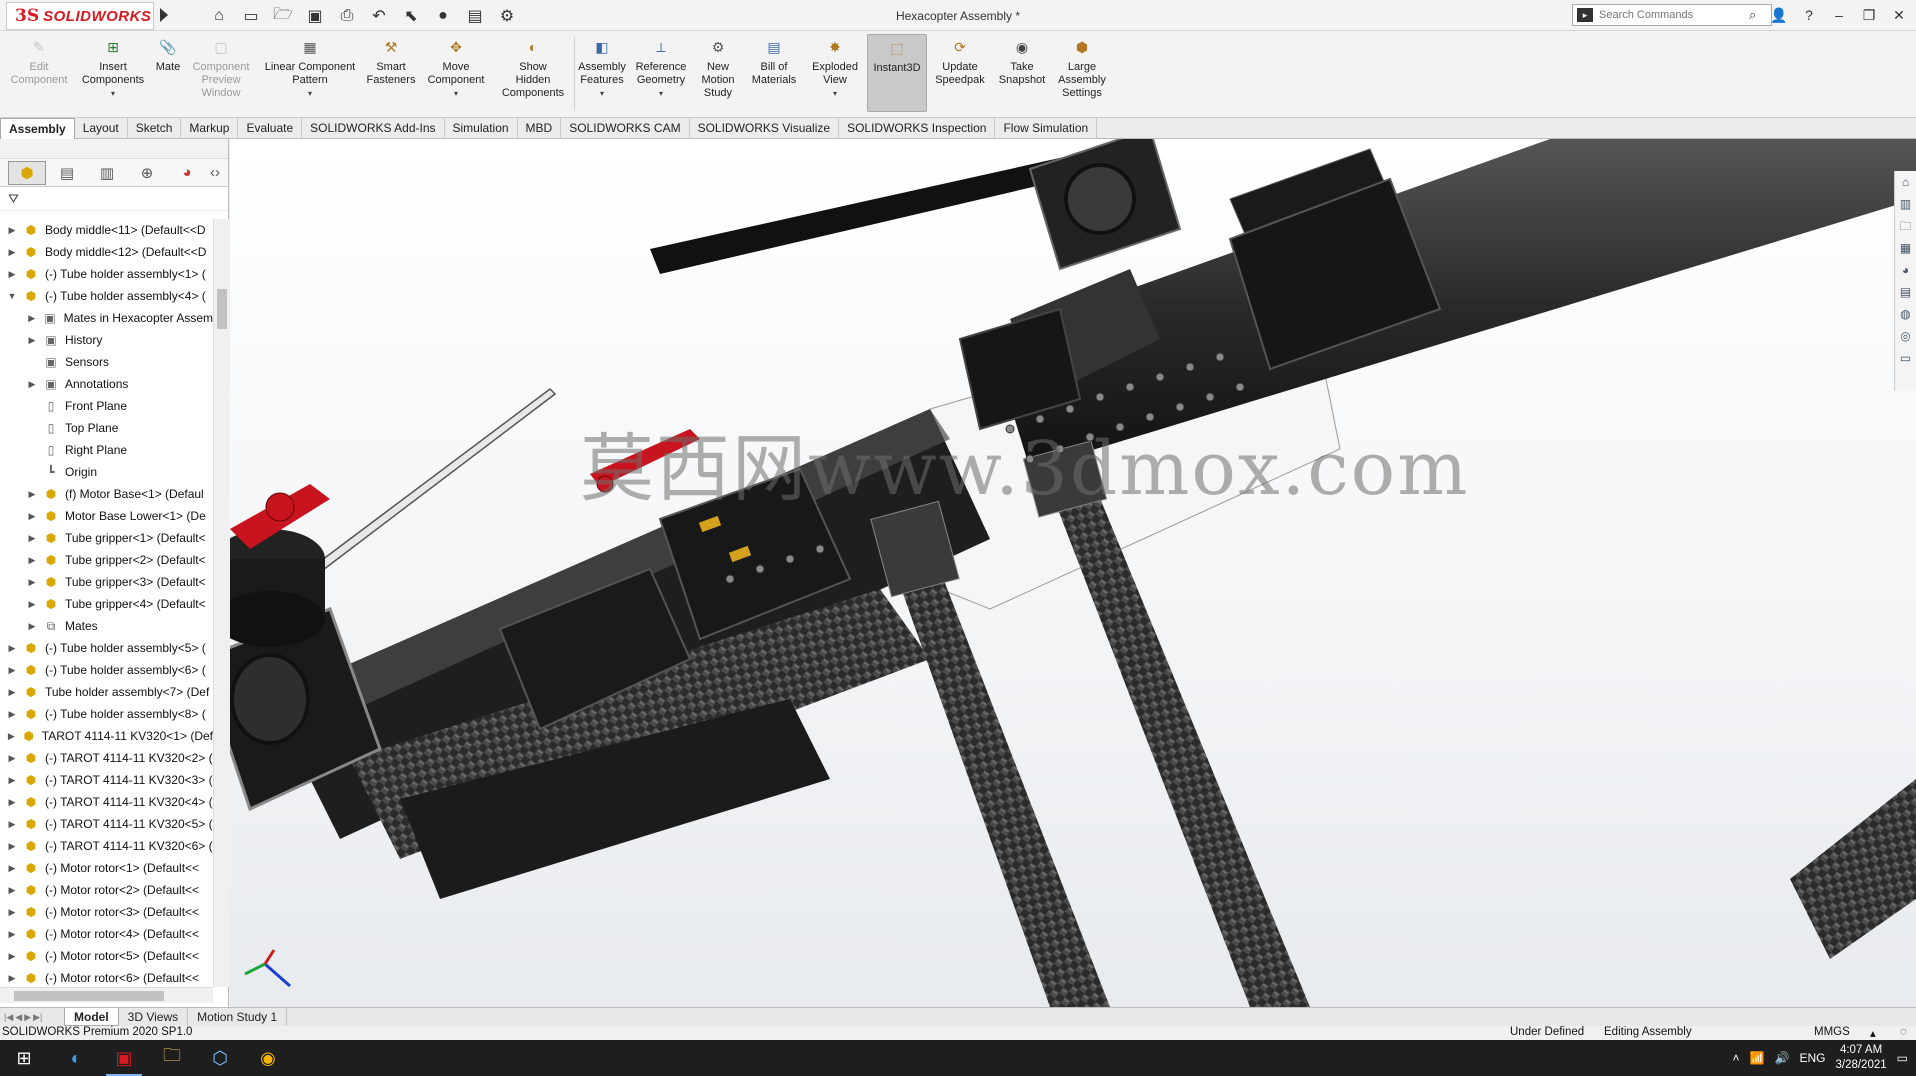 This screenshot has height=1076, width=1916. Describe the element at coordinates (106, 384) in the screenshot. I see `tree-node: ▶ ▣ Annotations` at that location.